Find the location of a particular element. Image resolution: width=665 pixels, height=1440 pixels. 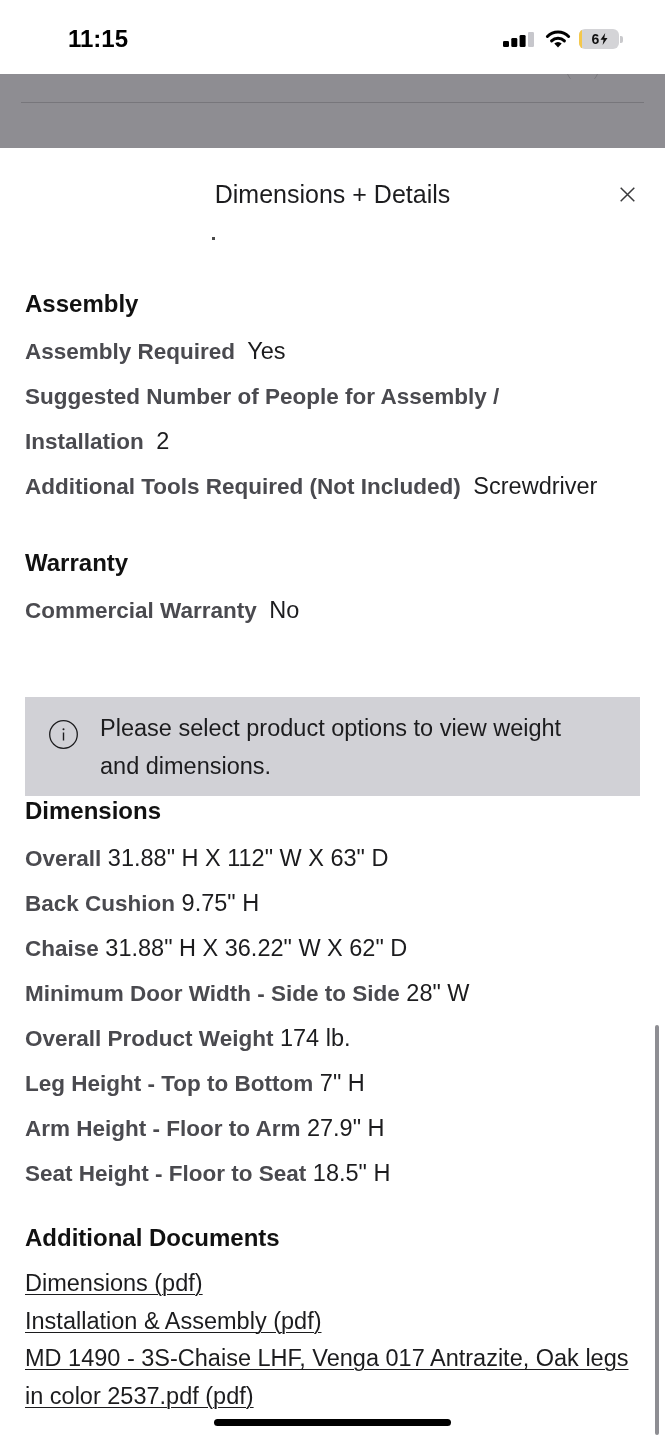

document-link: MD 1490 - 3S-Chaise LHF, Venga 017 Antrazite, Oak legs in color 2537.pdf (pdf) is located at coordinates (332, 1377).